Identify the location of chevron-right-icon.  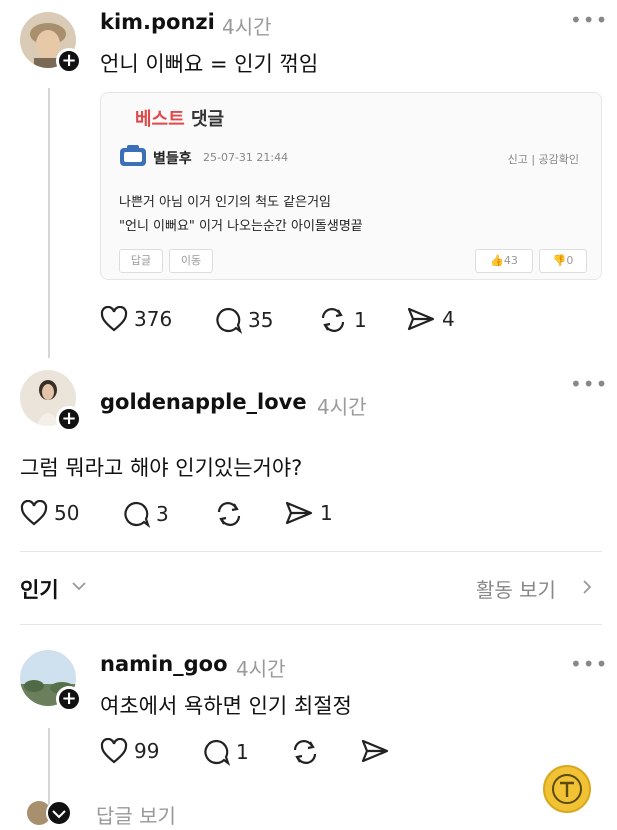
(587, 587).